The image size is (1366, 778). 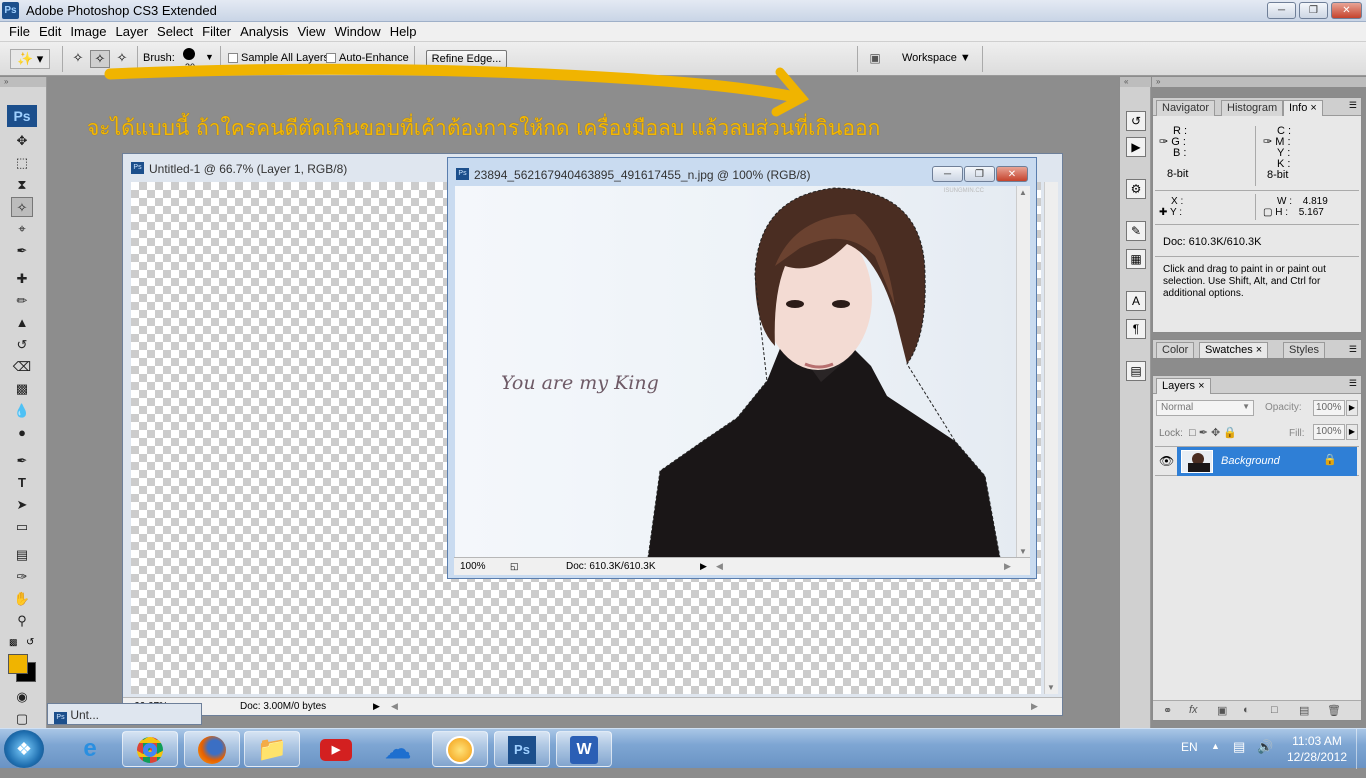 What do you see at coordinates (1329, 432) in the screenshot?
I see `fill-field: 100%` at bounding box center [1329, 432].